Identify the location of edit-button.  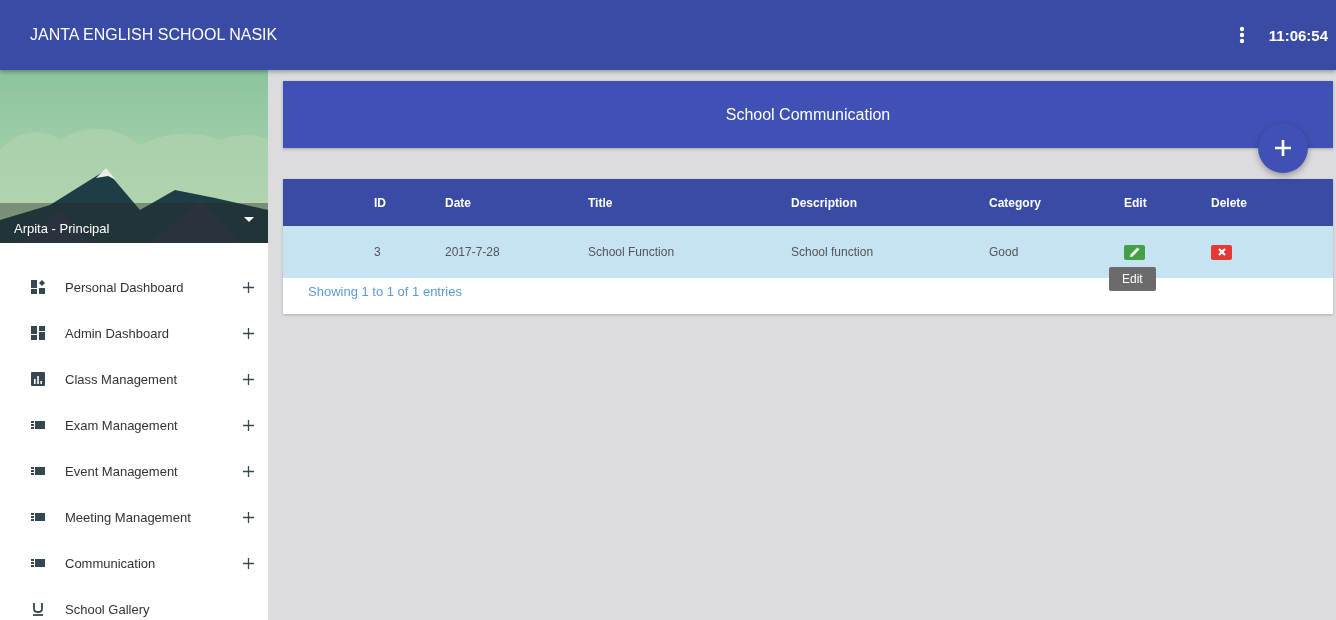
(1134, 252).